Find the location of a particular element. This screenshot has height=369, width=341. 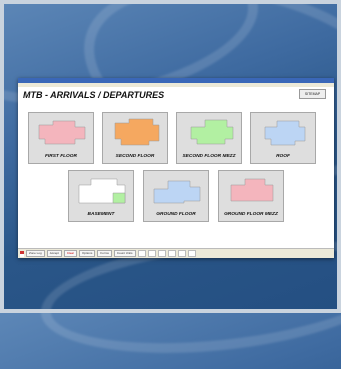

floor-label: SECOND FLOOR MEZZ is located at coordinates (209, 156).